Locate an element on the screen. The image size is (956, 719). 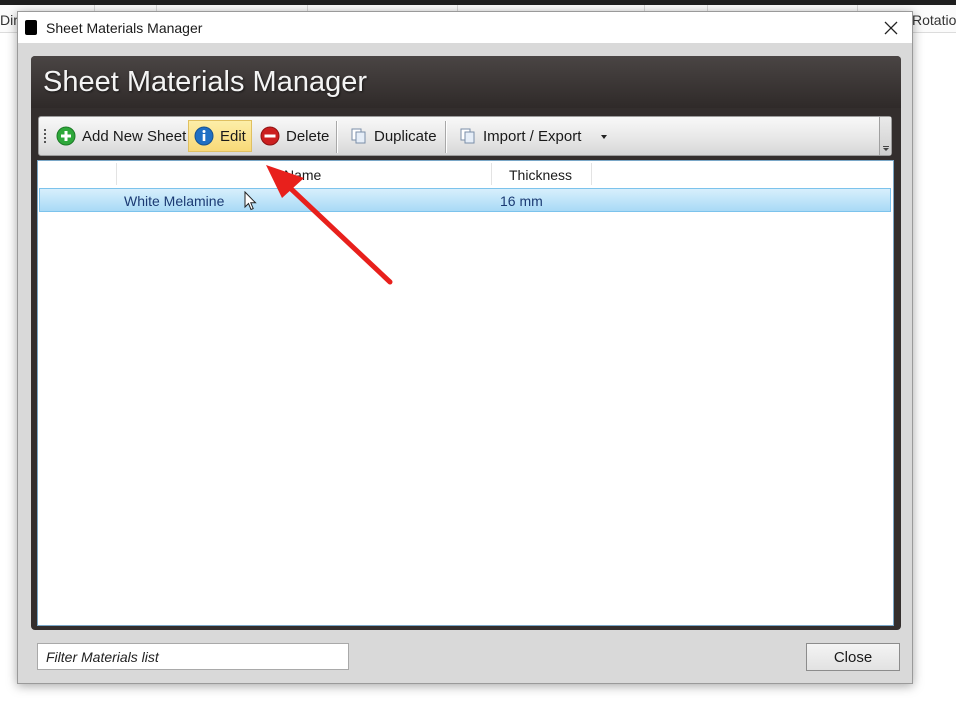
background-column-header-rotation: Rotatio is located at coordinates (934, 20).